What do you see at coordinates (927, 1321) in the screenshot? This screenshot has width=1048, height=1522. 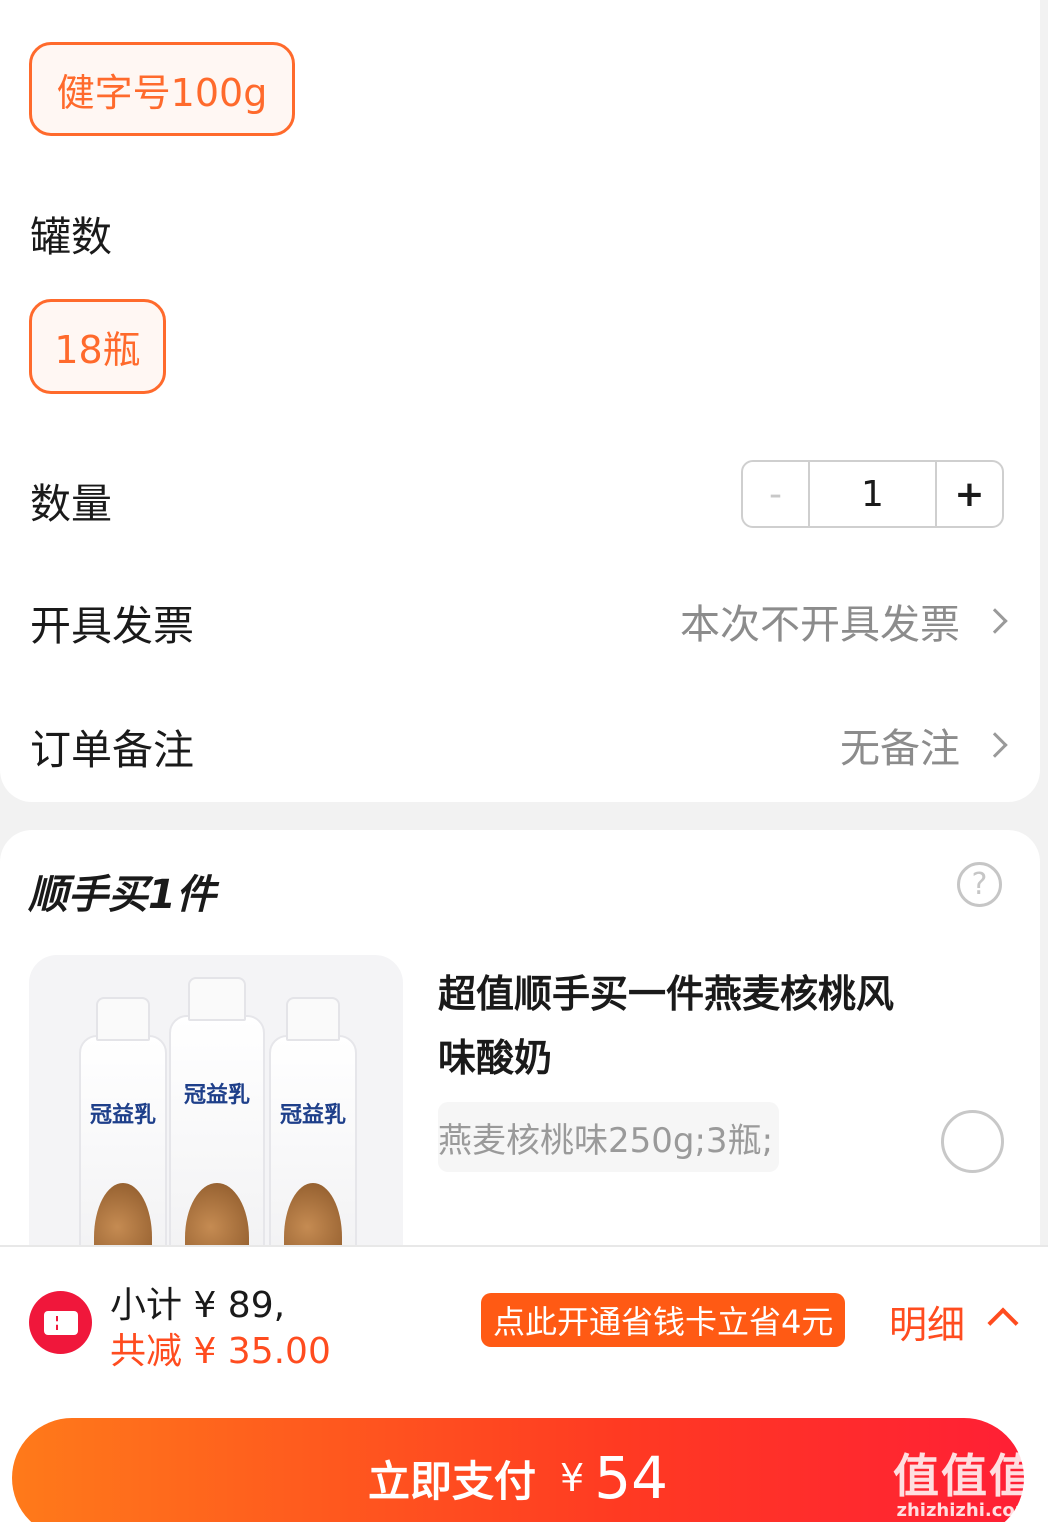 I see `detail-button: 明细` at bounding box center [927, 1321].